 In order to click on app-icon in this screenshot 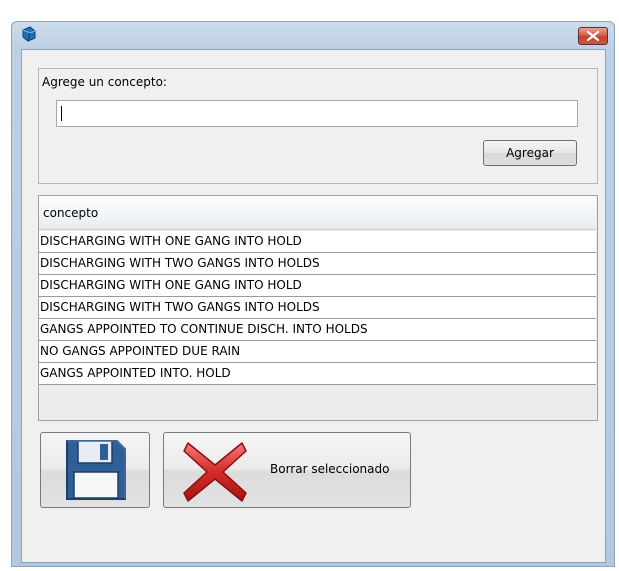, I will do `click(29, 34)`.